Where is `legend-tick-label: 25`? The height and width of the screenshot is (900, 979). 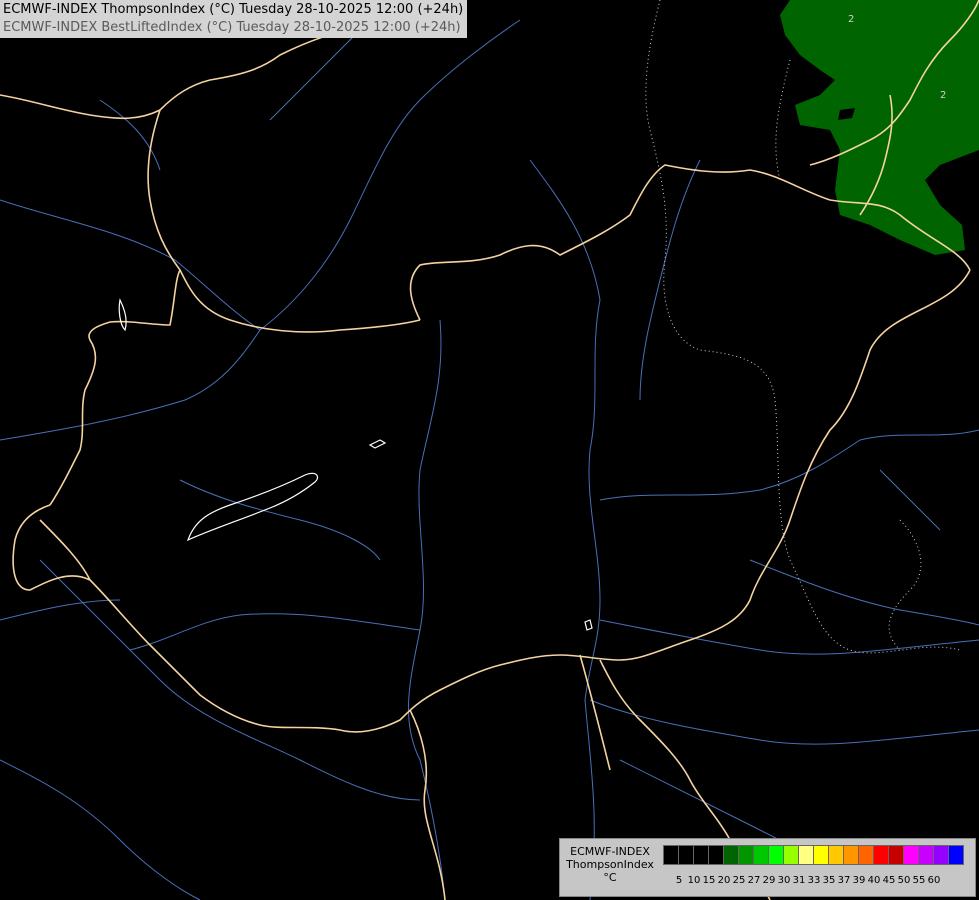 legend-tick-label: 25 is located at coordinates (739, 880).